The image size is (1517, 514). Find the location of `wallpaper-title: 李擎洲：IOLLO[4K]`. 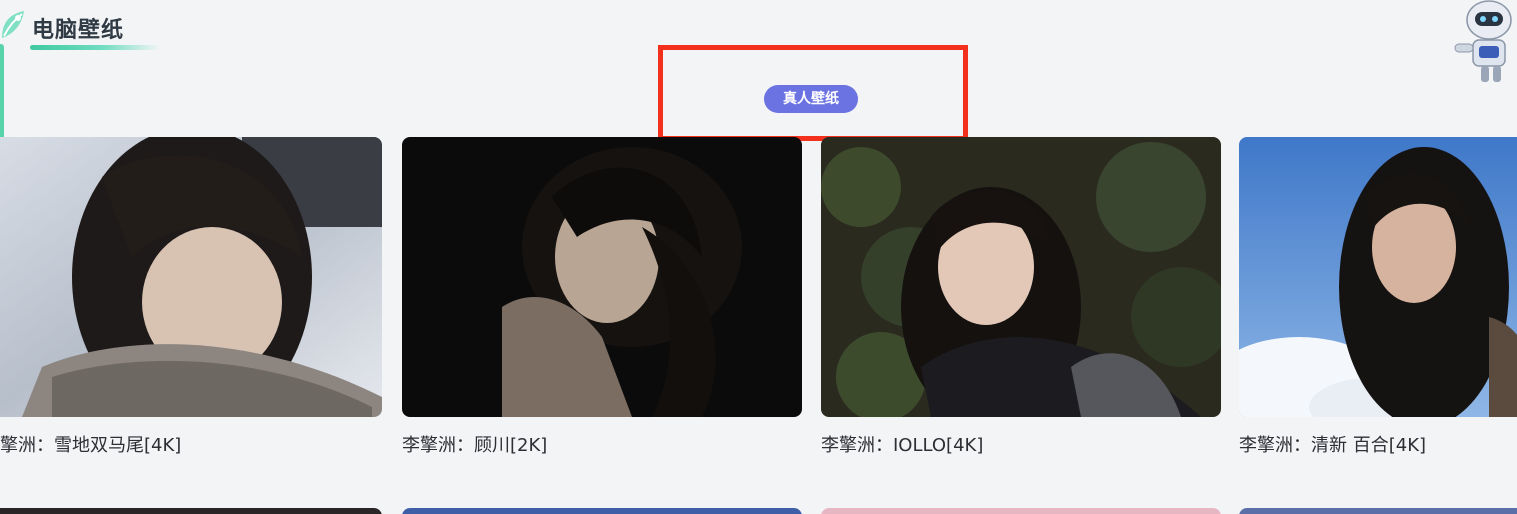

wallpaper-title: 李擎洲：IOLLO[4K] is located at coordinates (1021, 444).